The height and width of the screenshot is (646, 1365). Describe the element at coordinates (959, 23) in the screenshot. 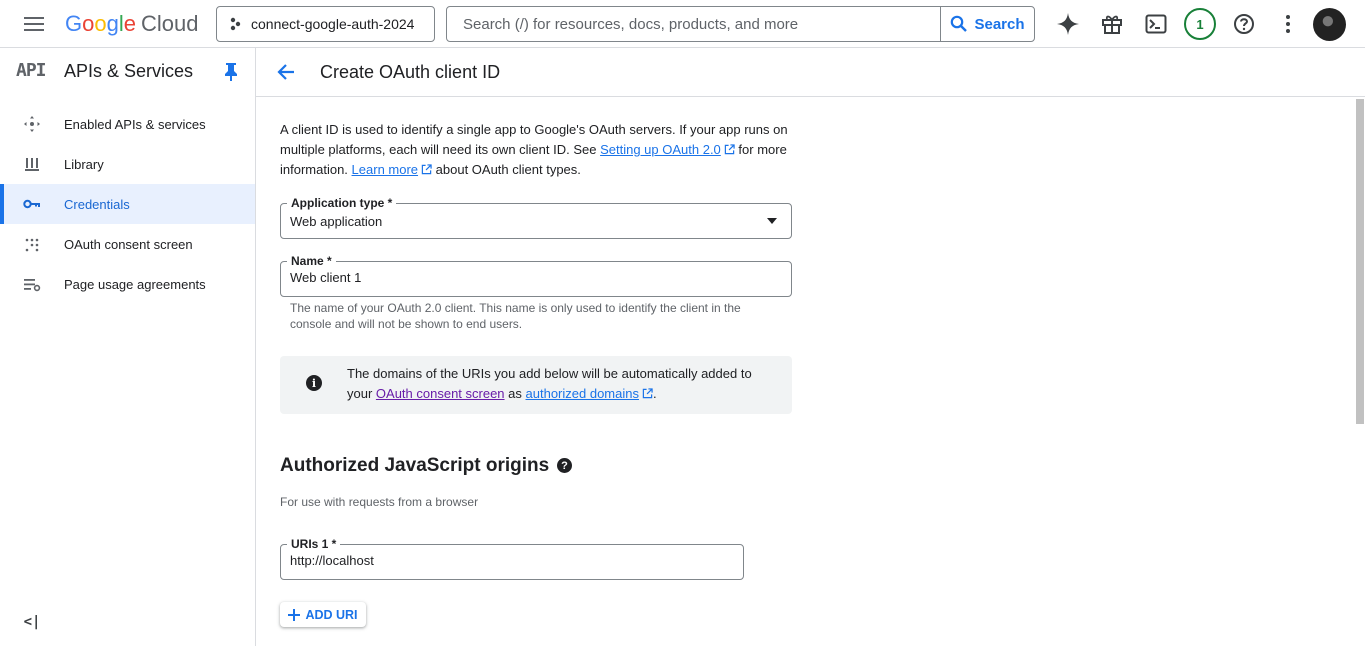

I see `search-icon` at that location.